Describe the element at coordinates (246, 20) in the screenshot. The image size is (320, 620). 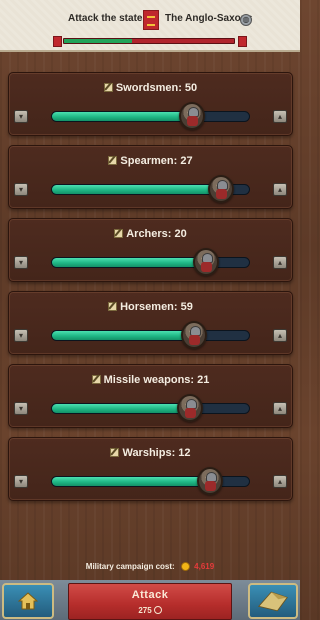
I see `globe-icon: ◍` at that location.